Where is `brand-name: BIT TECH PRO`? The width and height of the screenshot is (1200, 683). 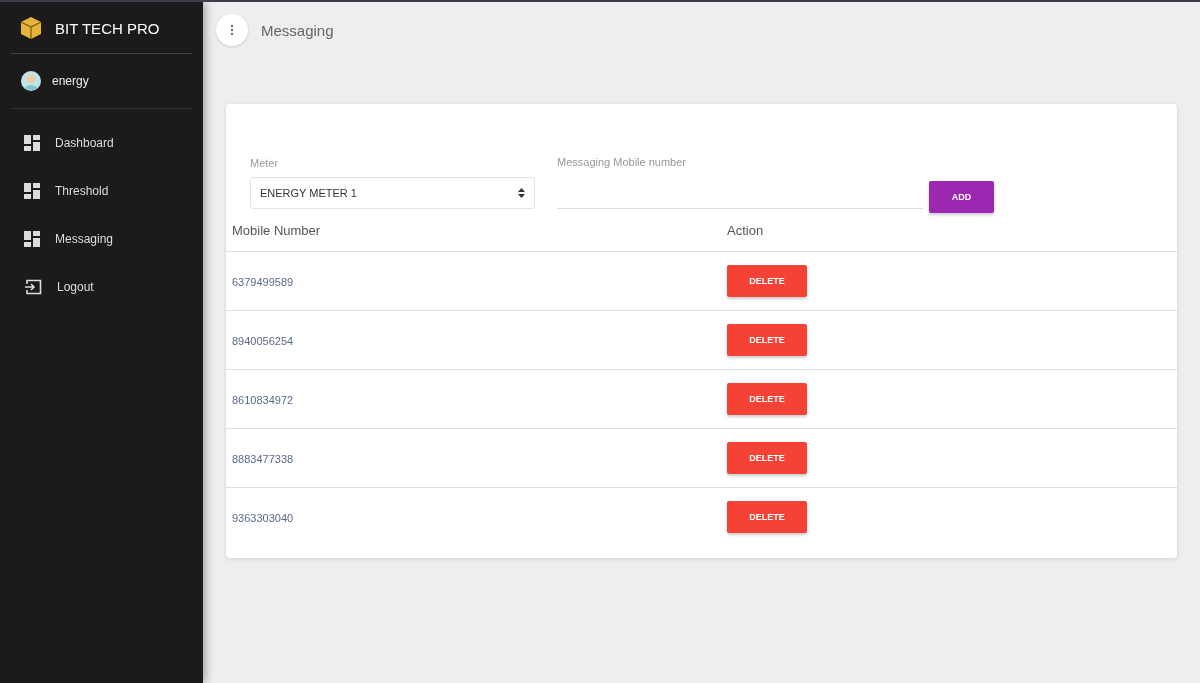 brand-name: BIT TECH PRO is located at coordinates (107, 28).